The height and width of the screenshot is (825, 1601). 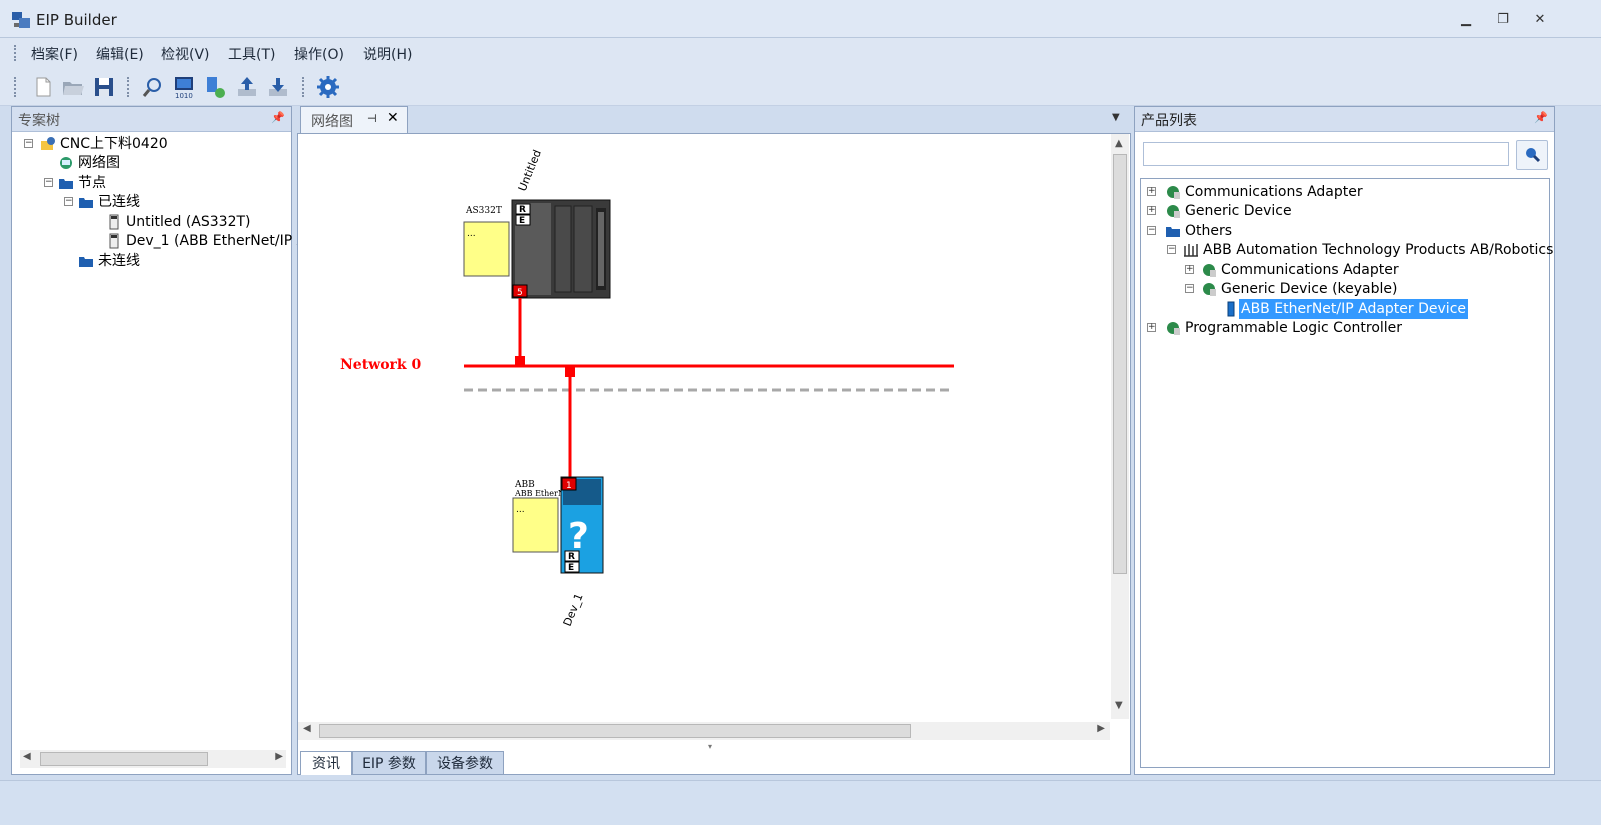 I want to click on svg-text: 1010, so click(x=184, y=96).